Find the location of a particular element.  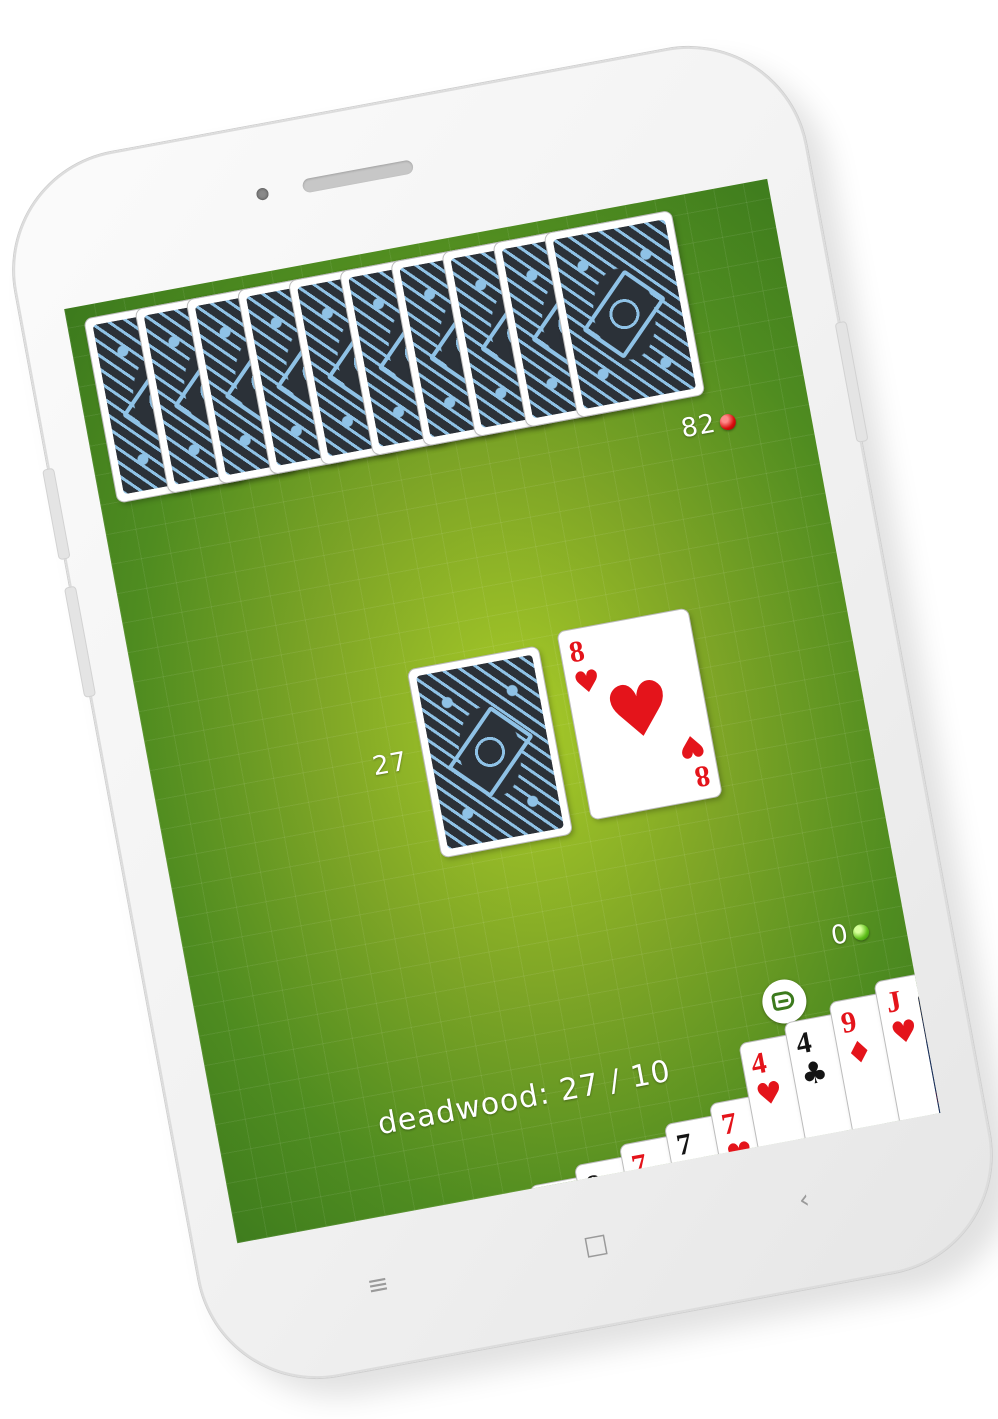

opponent-score: 82 is located at coordinates (708, 425).